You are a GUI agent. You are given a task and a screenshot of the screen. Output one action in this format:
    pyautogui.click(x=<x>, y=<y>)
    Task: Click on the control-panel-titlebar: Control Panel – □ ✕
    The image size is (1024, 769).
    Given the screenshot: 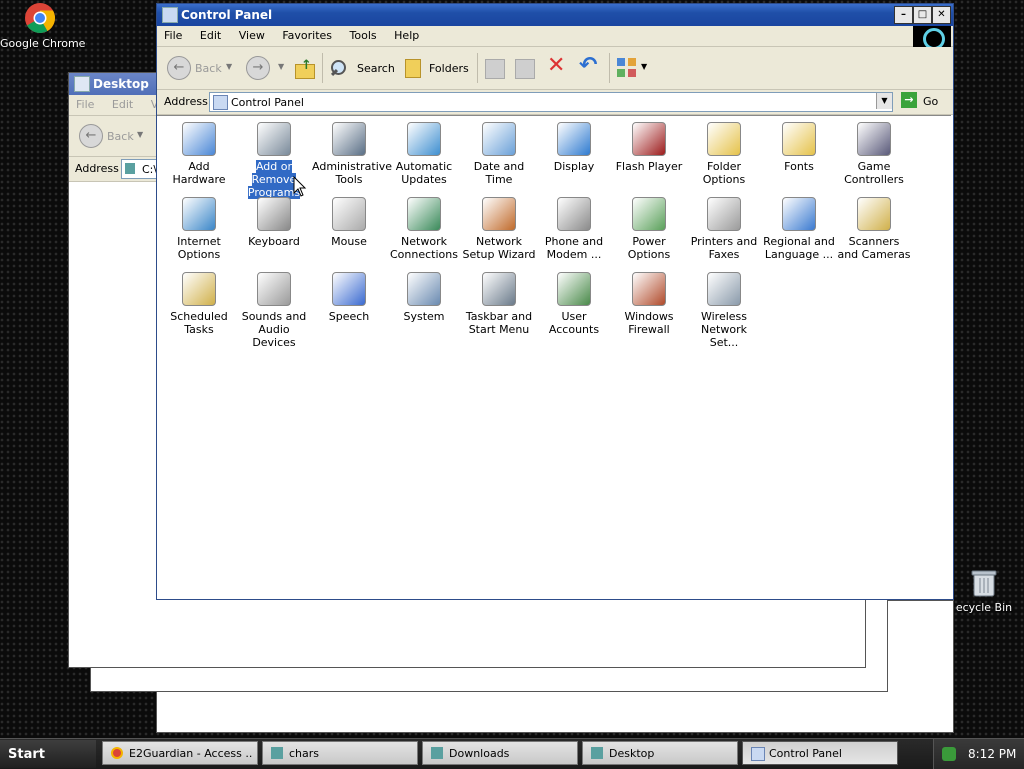 What is the action you would take?
    pyautogui.click(x=555, y=15)
    